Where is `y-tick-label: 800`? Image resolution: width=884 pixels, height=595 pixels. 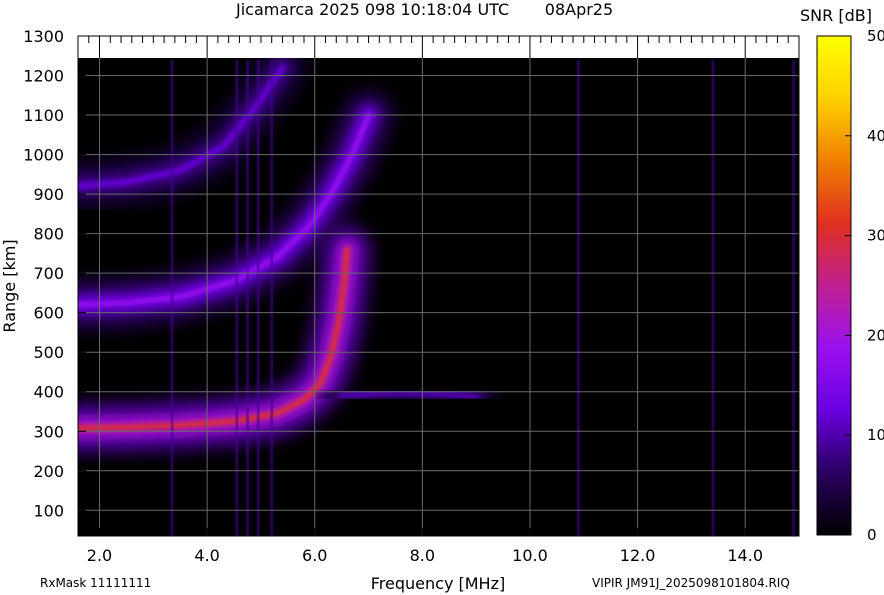 y-tick-label: 800 is located at coordinates (48, 234).